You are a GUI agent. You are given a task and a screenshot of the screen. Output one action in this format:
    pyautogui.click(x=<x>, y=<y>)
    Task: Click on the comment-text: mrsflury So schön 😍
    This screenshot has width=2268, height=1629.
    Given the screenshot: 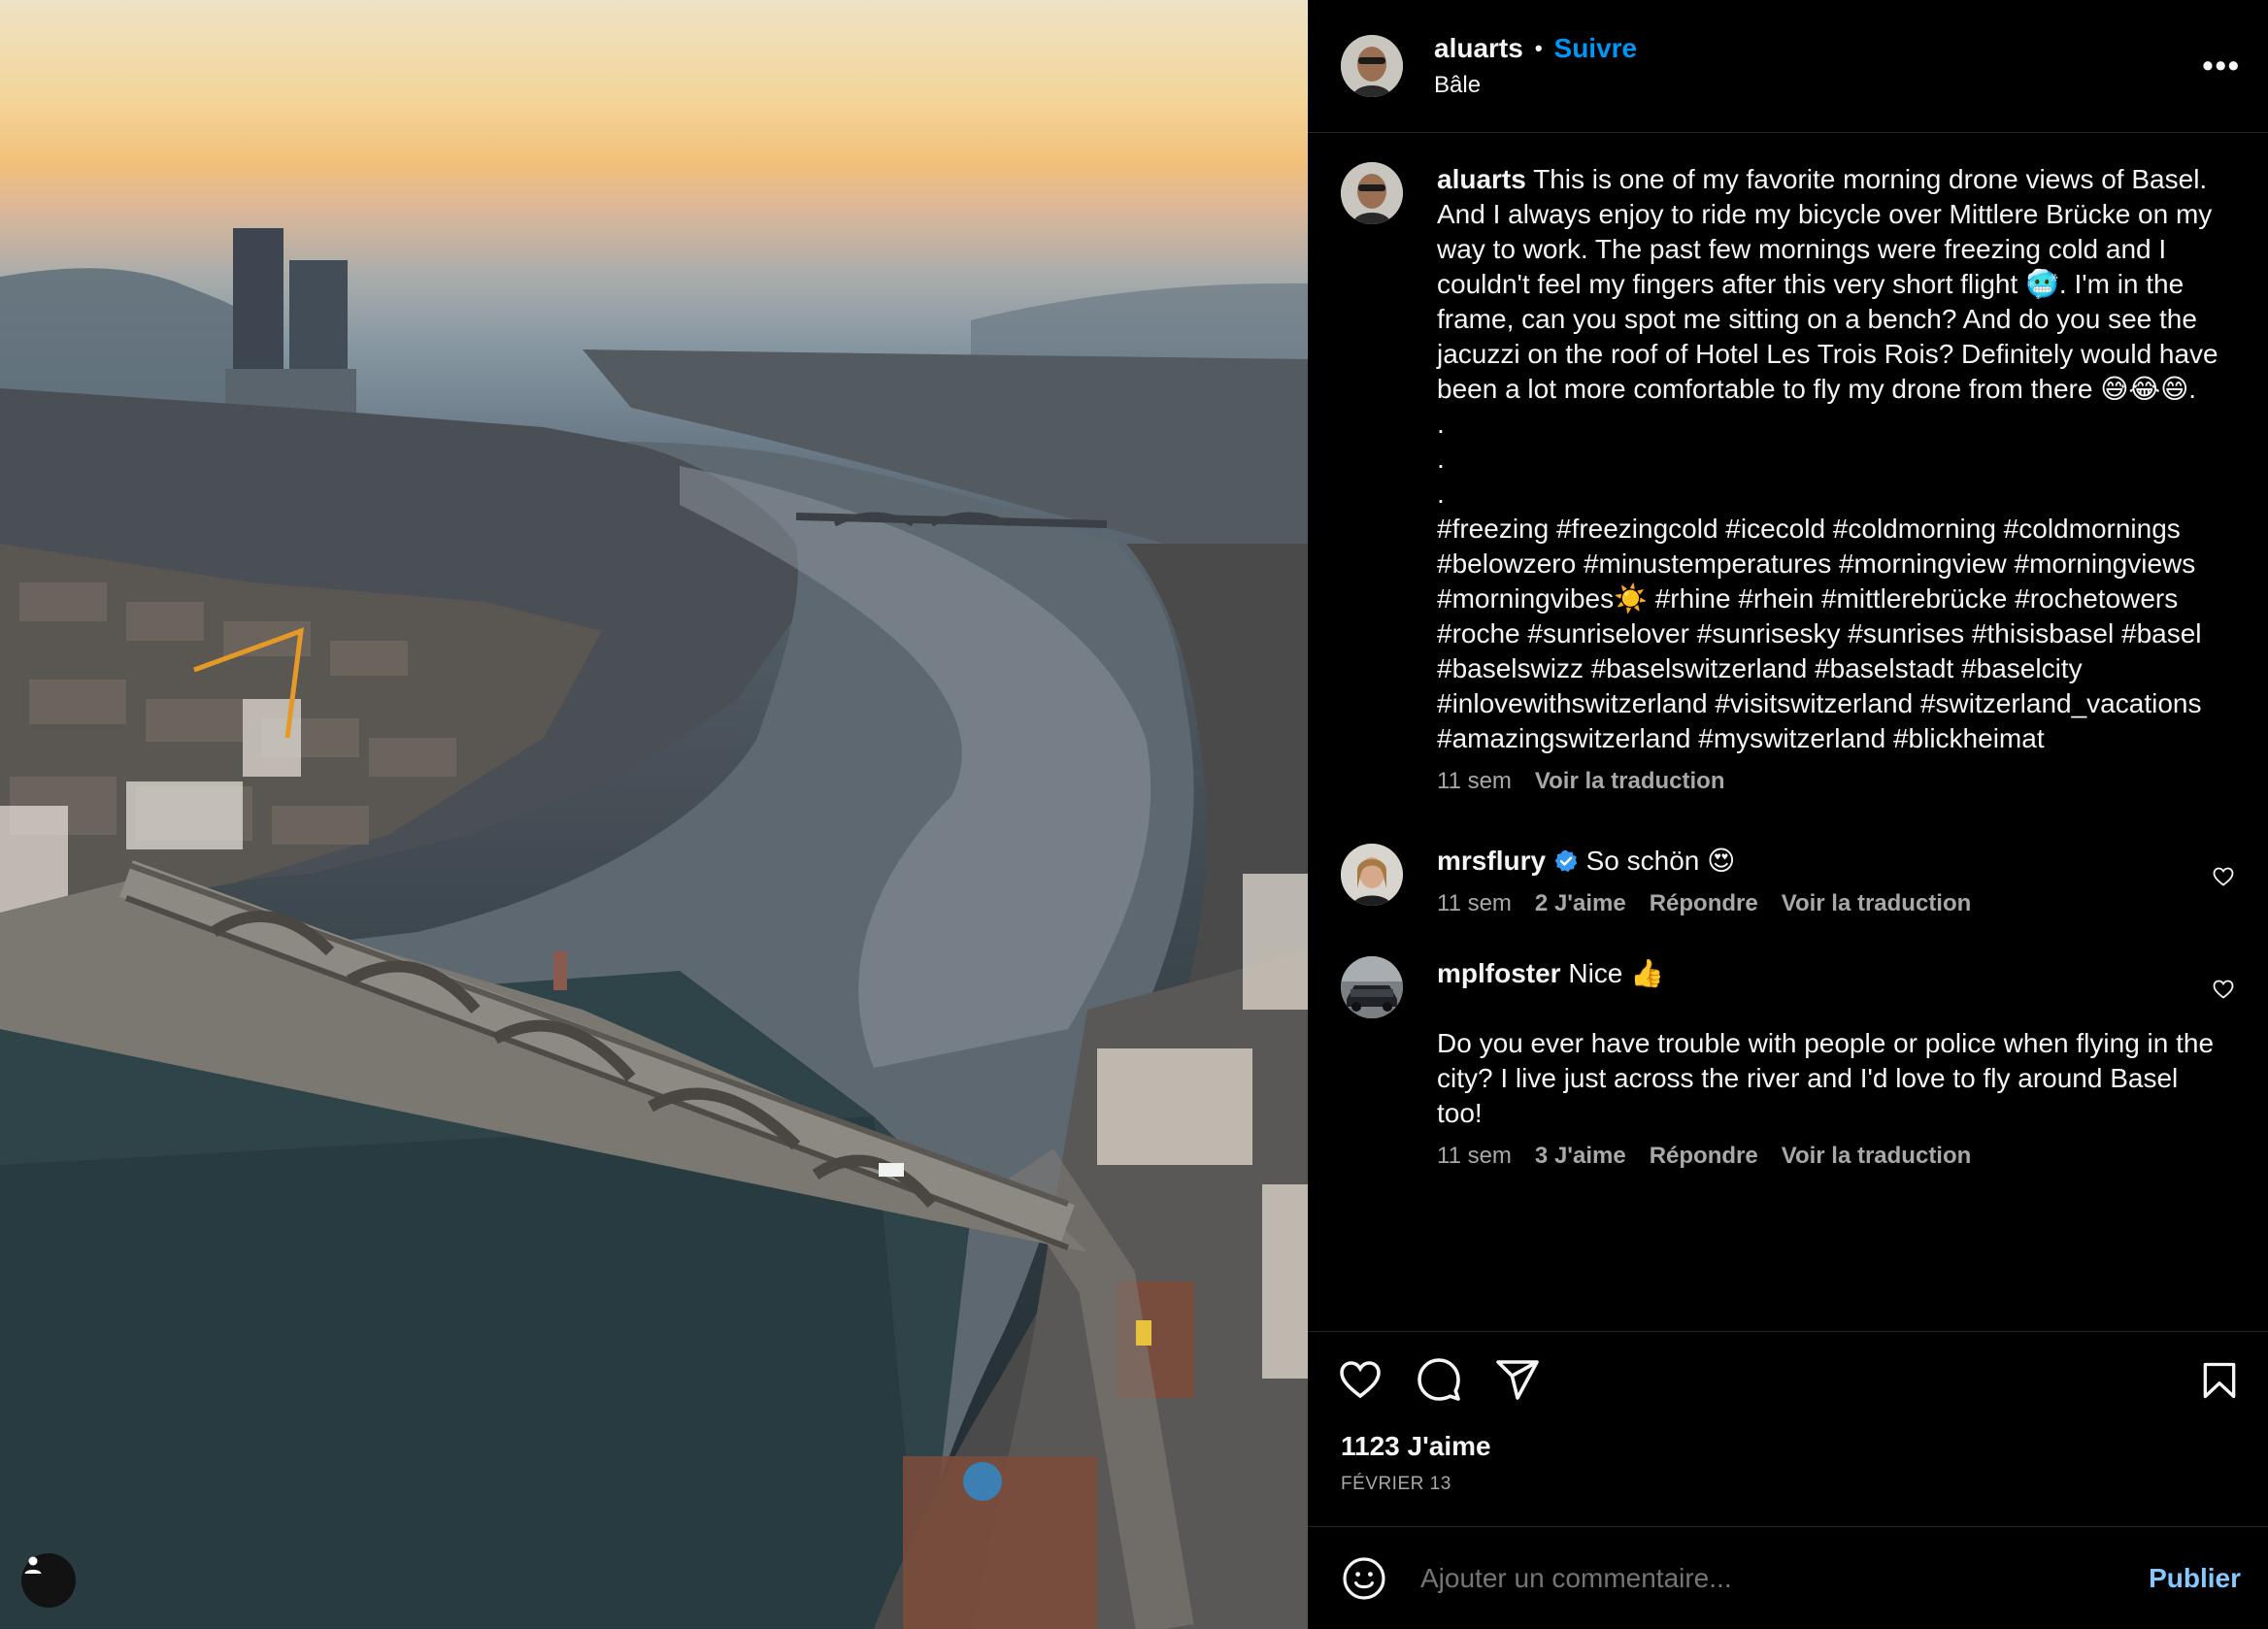 What is the action you would take?
    pyautogui.click(x=1827, y=861)
    